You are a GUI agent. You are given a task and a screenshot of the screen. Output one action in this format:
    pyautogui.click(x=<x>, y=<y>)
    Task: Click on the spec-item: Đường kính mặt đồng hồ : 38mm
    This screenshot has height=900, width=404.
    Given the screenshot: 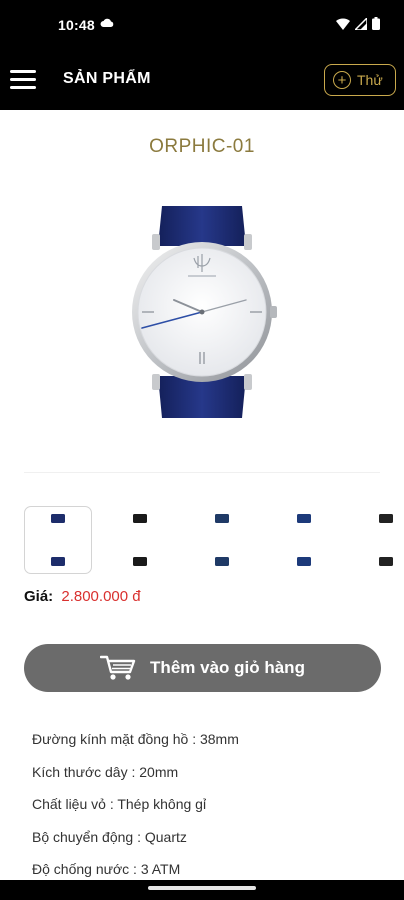 What is the action you would take?
    pyautogui.click(x=135, y=739)
    